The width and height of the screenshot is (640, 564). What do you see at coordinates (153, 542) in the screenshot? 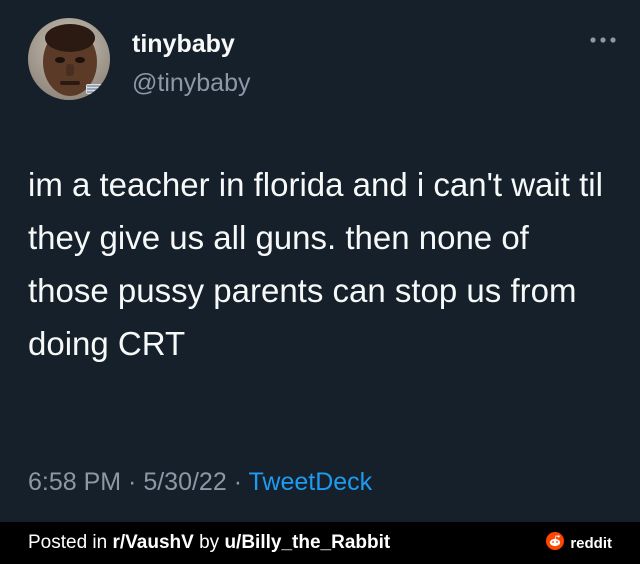
I see `subreddit-link: r/VaushV` at bounding box center [153, 542].